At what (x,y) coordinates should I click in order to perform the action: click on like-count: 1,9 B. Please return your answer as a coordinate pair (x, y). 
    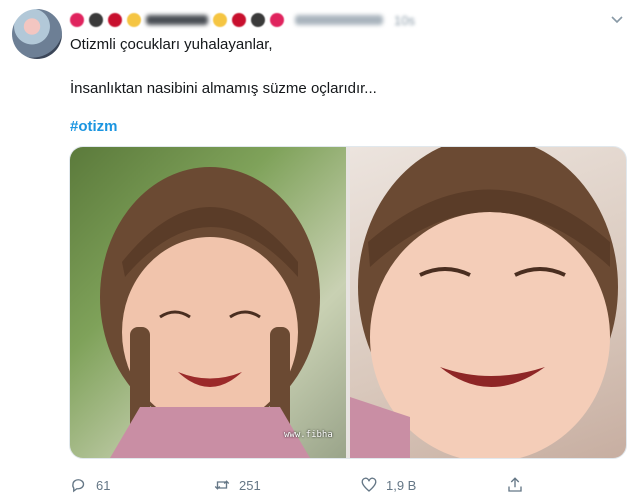
    Looking at the image, I should click on (401, 485).